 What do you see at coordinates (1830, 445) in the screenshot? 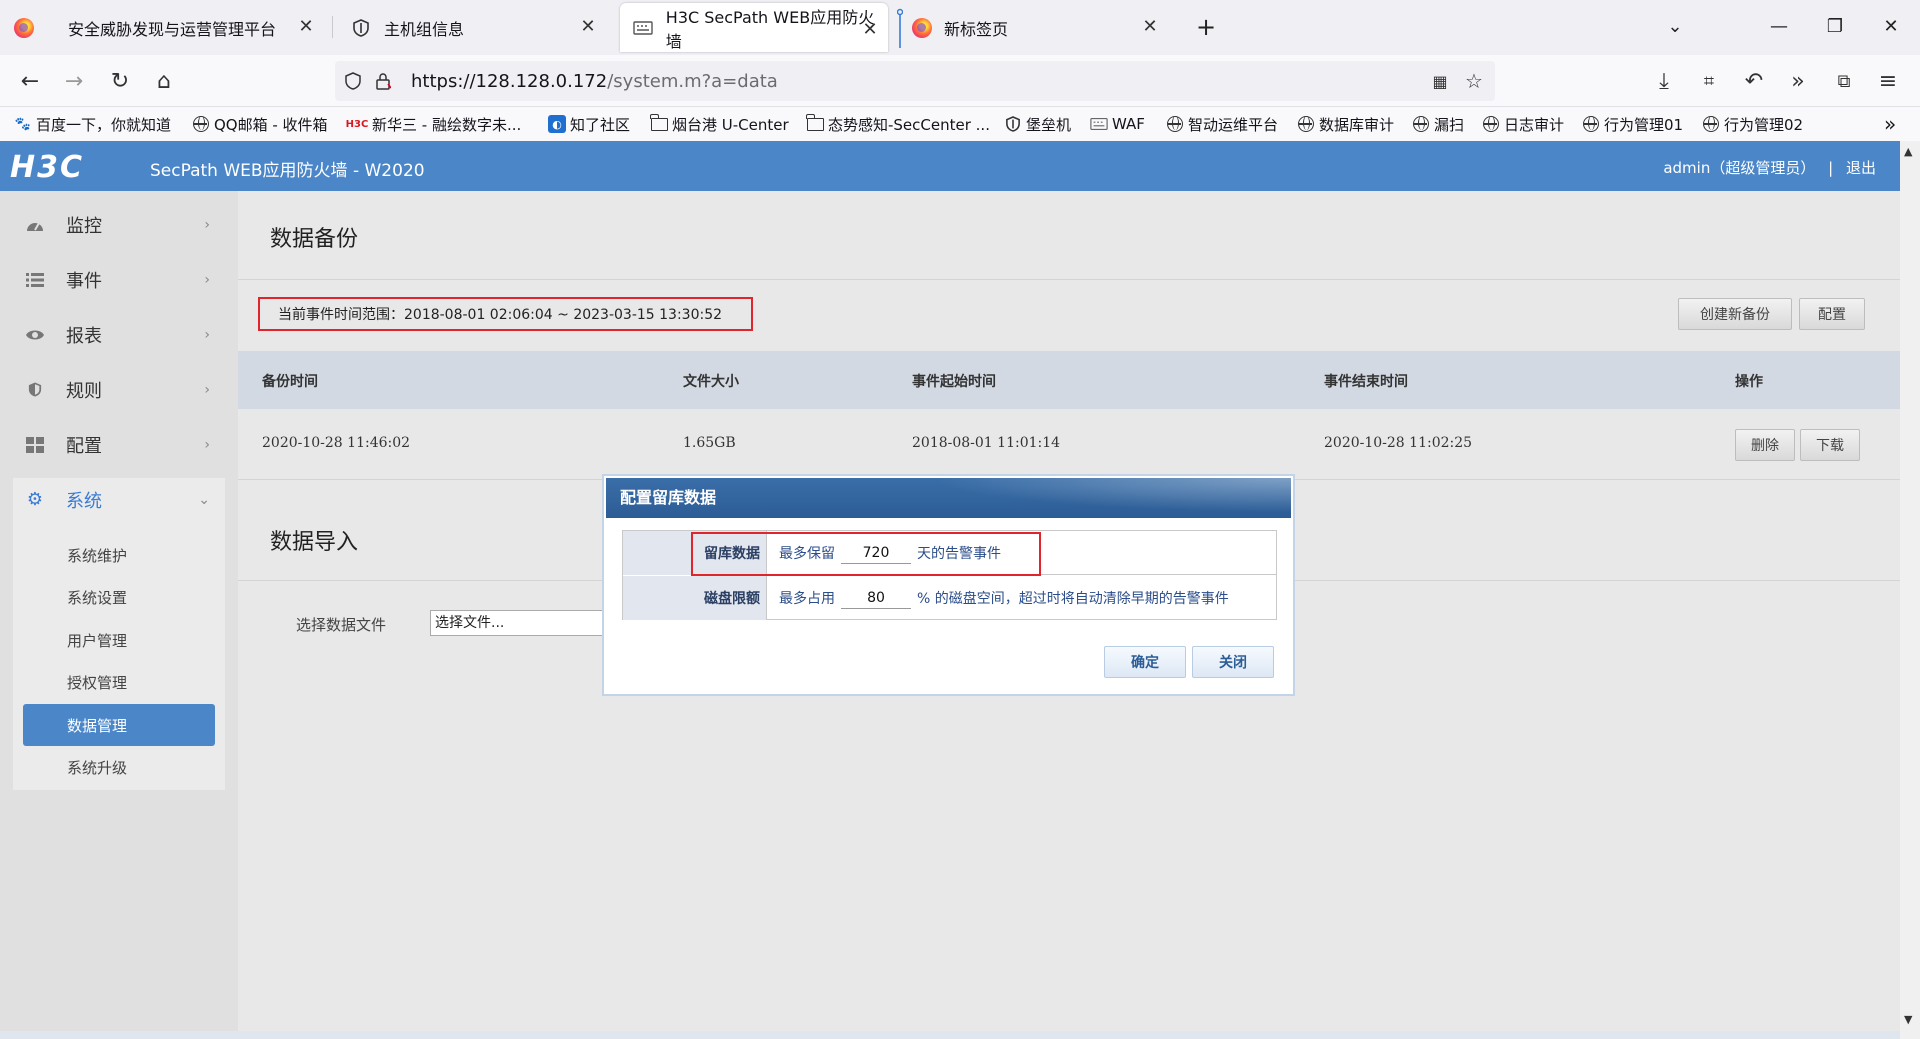
I see `download-button: 下载` at bounding box center [1830, 445].